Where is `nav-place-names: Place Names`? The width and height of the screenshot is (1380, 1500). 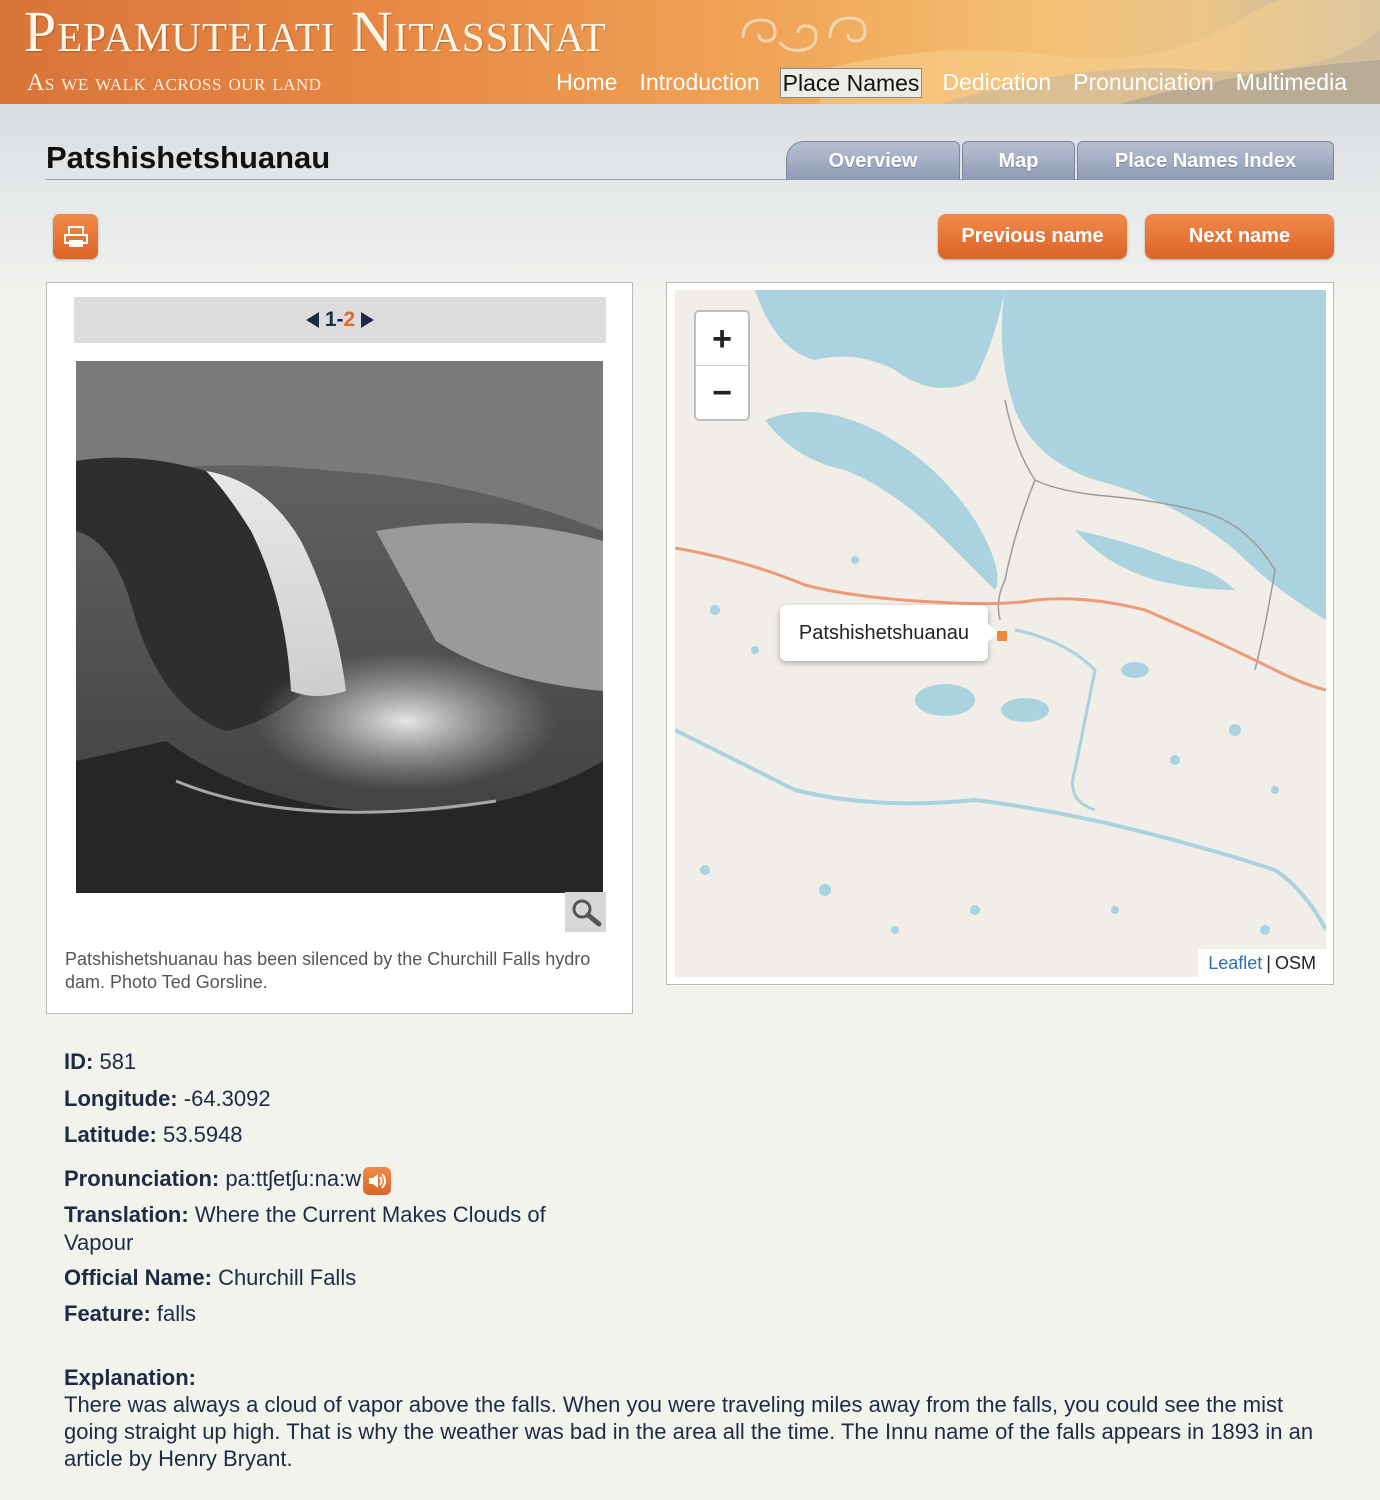
nav-place-names: Place Names is located at coordinates (851, 83).